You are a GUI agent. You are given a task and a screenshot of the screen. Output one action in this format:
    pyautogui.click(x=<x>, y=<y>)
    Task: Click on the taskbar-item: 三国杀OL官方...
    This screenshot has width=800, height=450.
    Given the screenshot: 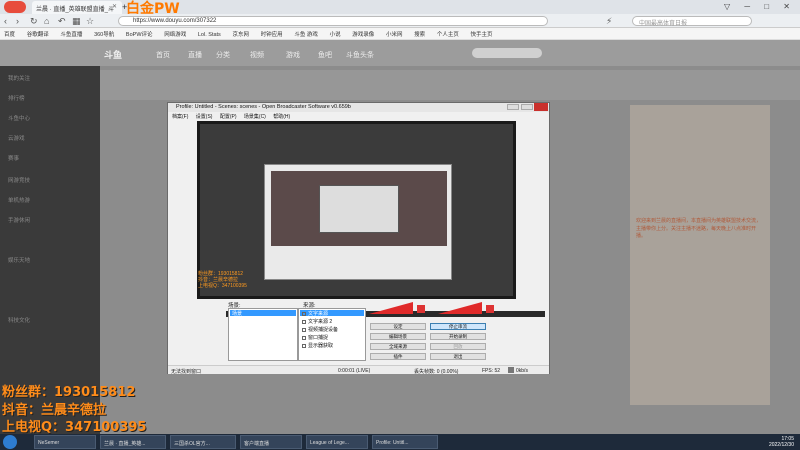 What is the action you would take?
    pyautogui.click(x=203, y=442)
    